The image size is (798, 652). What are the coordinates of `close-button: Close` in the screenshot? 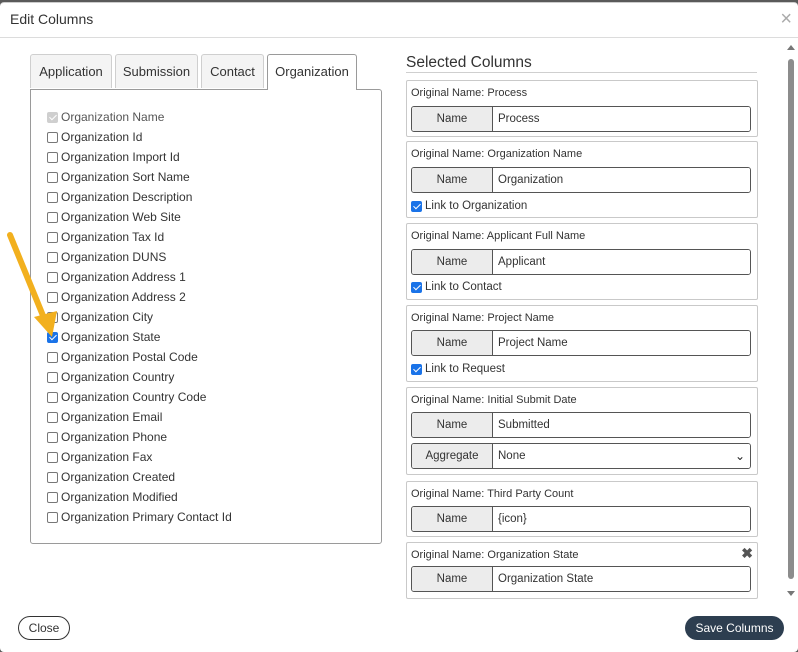 It's located at (44, 628).